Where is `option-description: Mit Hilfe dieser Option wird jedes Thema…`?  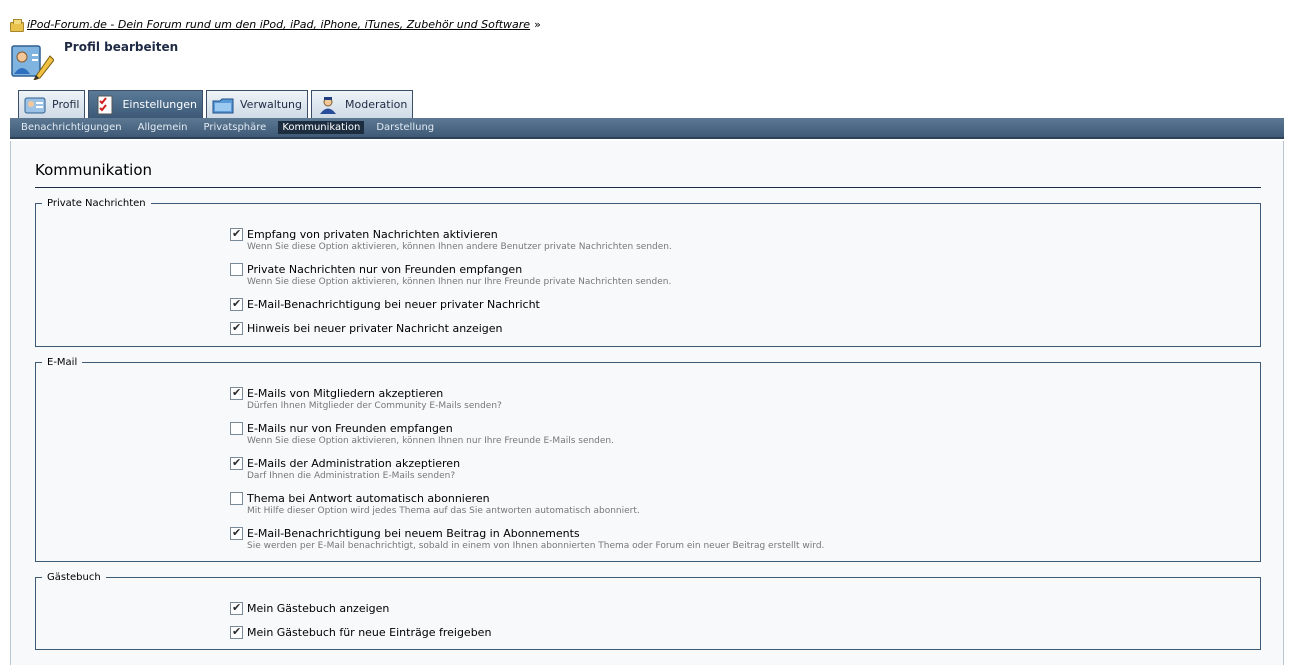 option-description: Mit Hilfe dieser Option wird jedes Thema… is located at coordinates (443, 511).